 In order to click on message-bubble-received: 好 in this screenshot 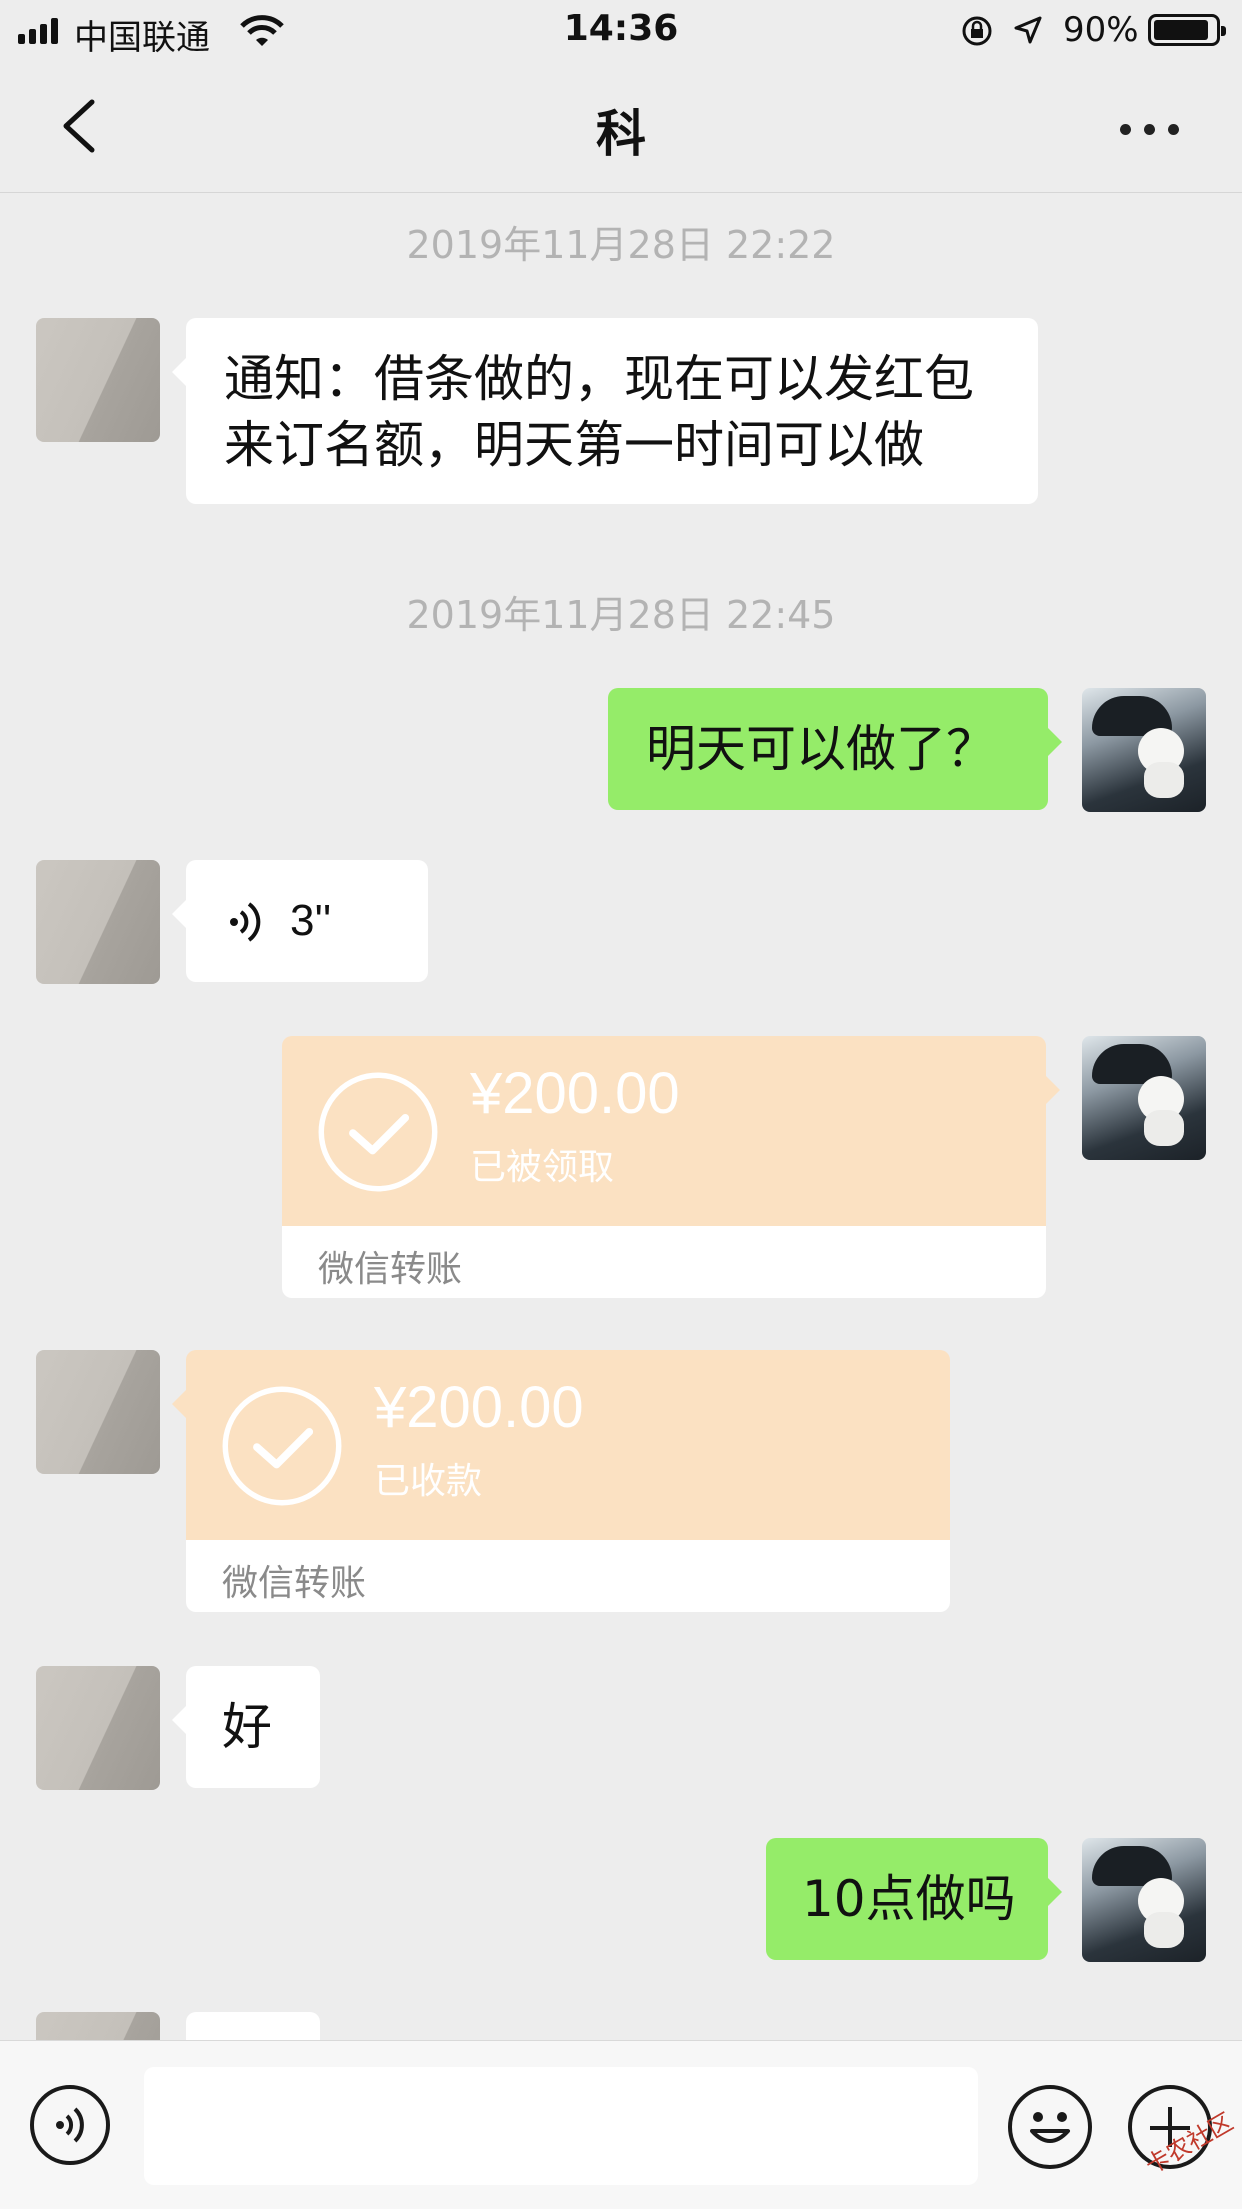, I will do `click(246, 1727)`.